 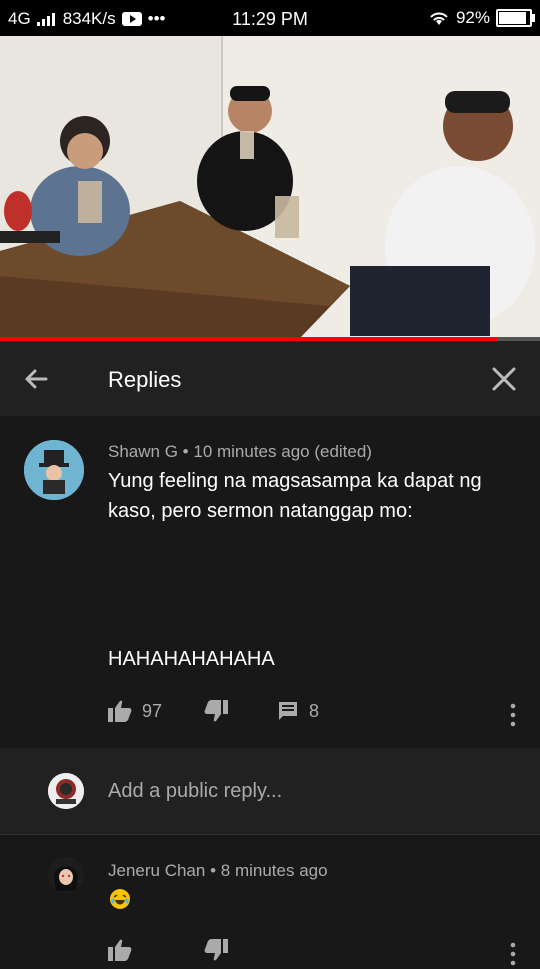 I want to click on status-right: 92%, so click(x=481, y=18).